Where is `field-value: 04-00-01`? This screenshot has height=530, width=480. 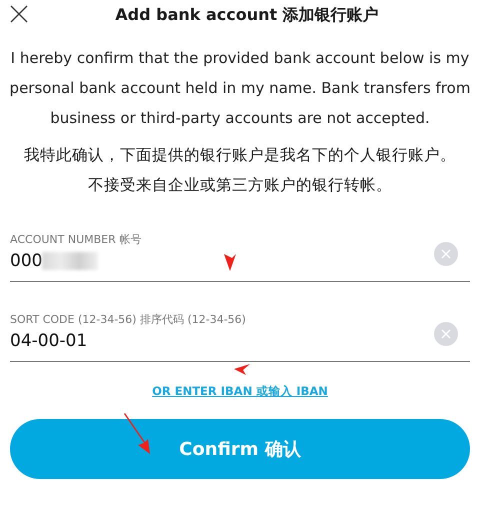
field-value: 04-00-01 is located at coordinates (49, 341).